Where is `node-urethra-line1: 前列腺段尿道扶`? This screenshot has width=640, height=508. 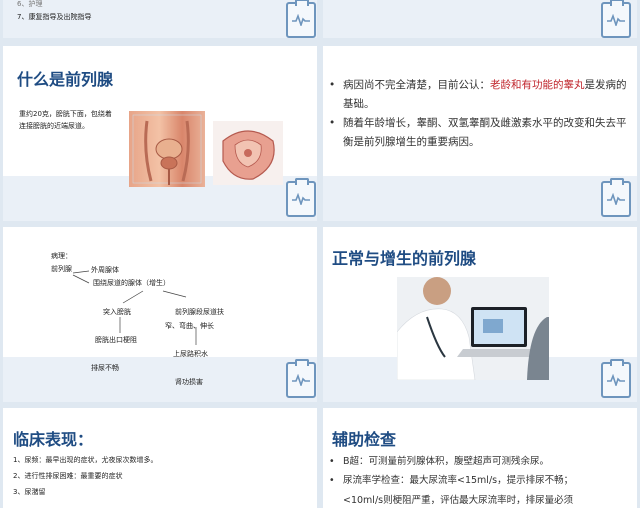
node-urethra-line1: 前列腺段尿道扶 is located at coordinates (199, 312).